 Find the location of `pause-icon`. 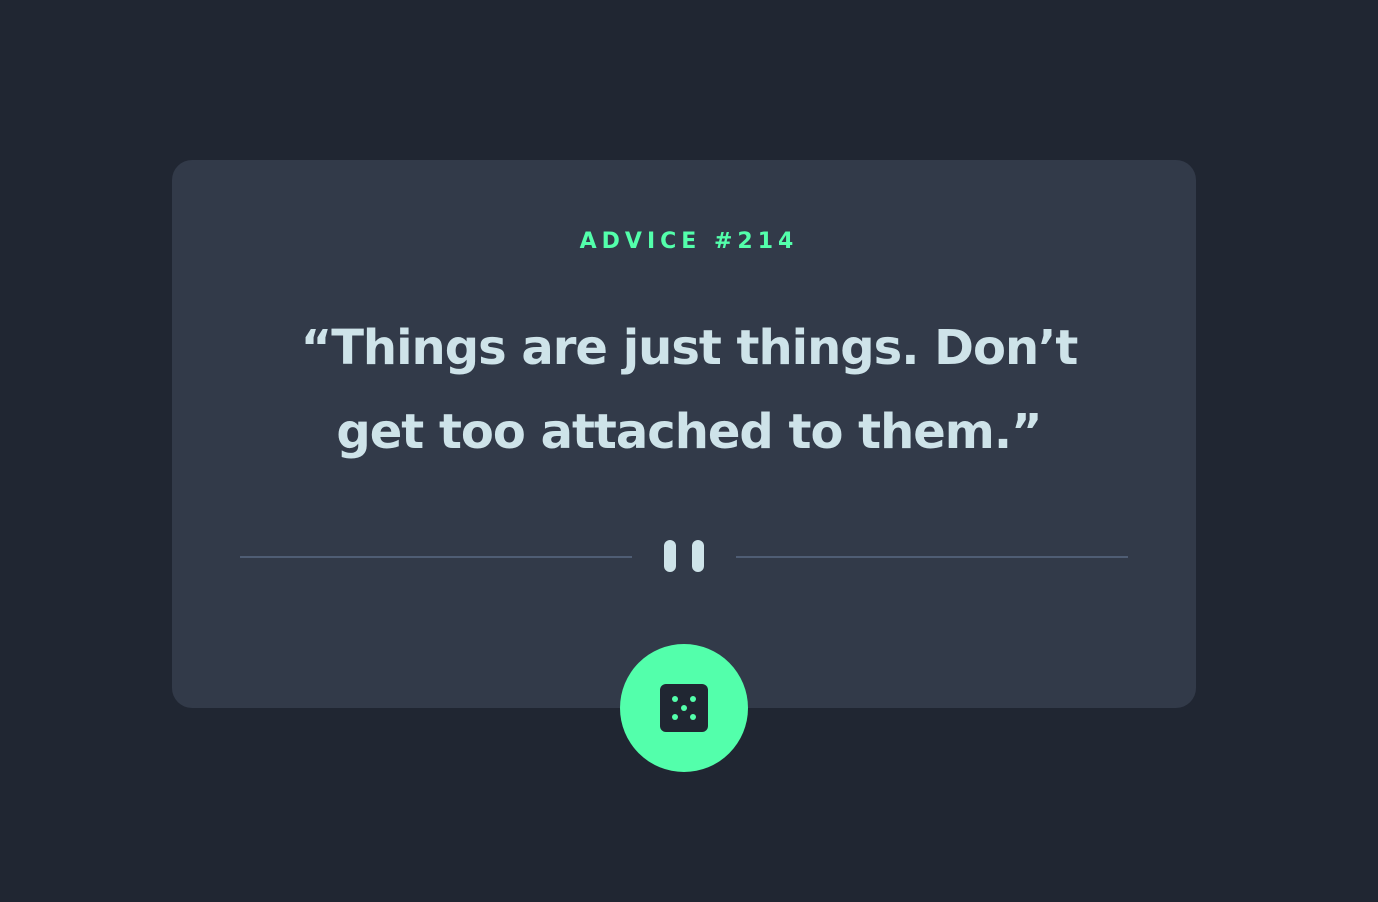

pause-icon is located at coordinates (684, 556).